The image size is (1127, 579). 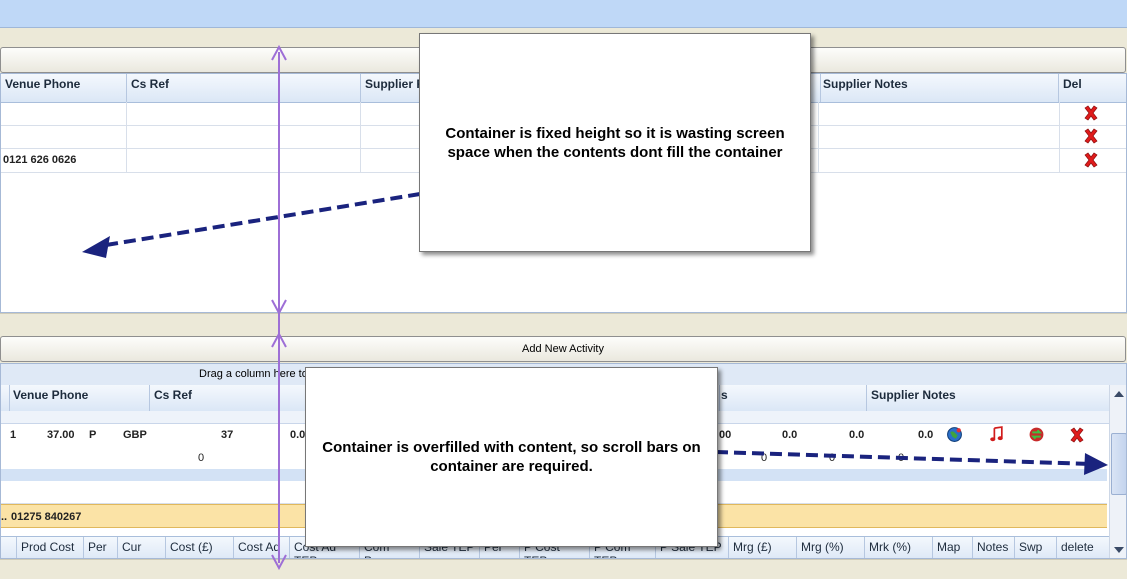 What do you see at coordinates (904, 458) in the screenshot?
I see `dashed-arrow-scrollbar` at bounding box center [904, 458].